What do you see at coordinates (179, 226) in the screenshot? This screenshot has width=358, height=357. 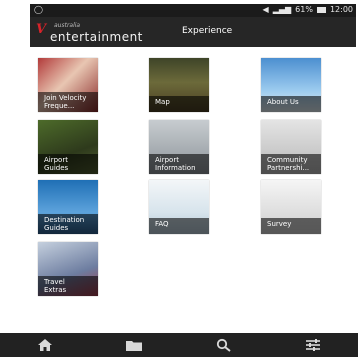 I see `tile-label: FAQ` at bounding box center [179, 226].